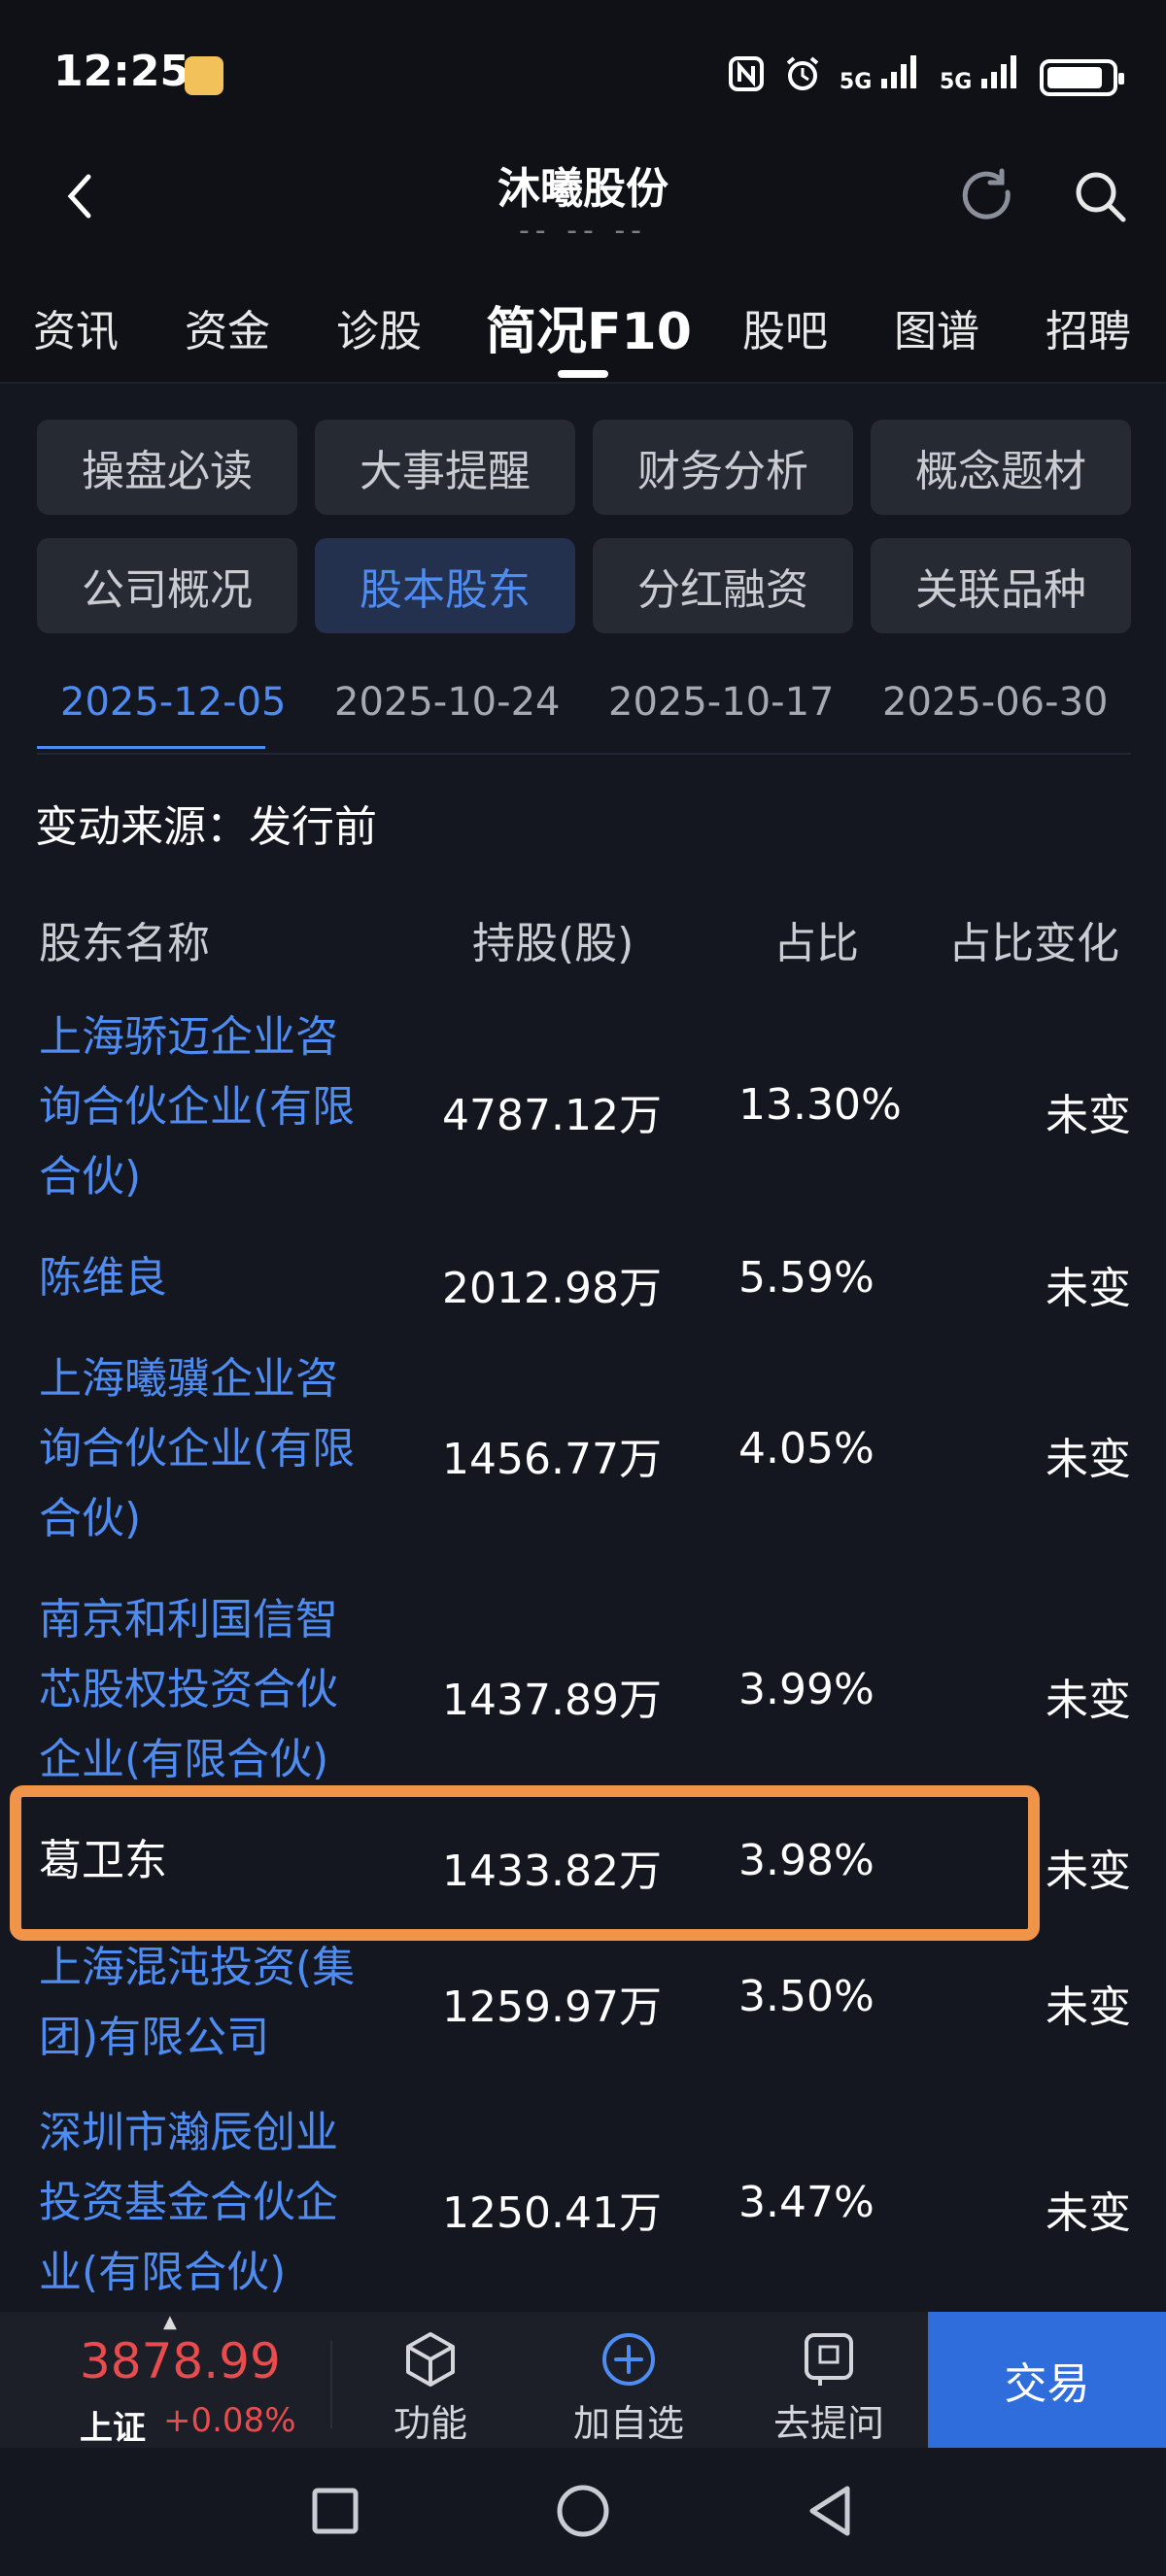 The width and height of the screenshot is (1166, 2576). What do you see at coordinates (995, 702) in the screenshot?
I see `date-tab-4: 2025-06-30` at bounding box center [995, 702].